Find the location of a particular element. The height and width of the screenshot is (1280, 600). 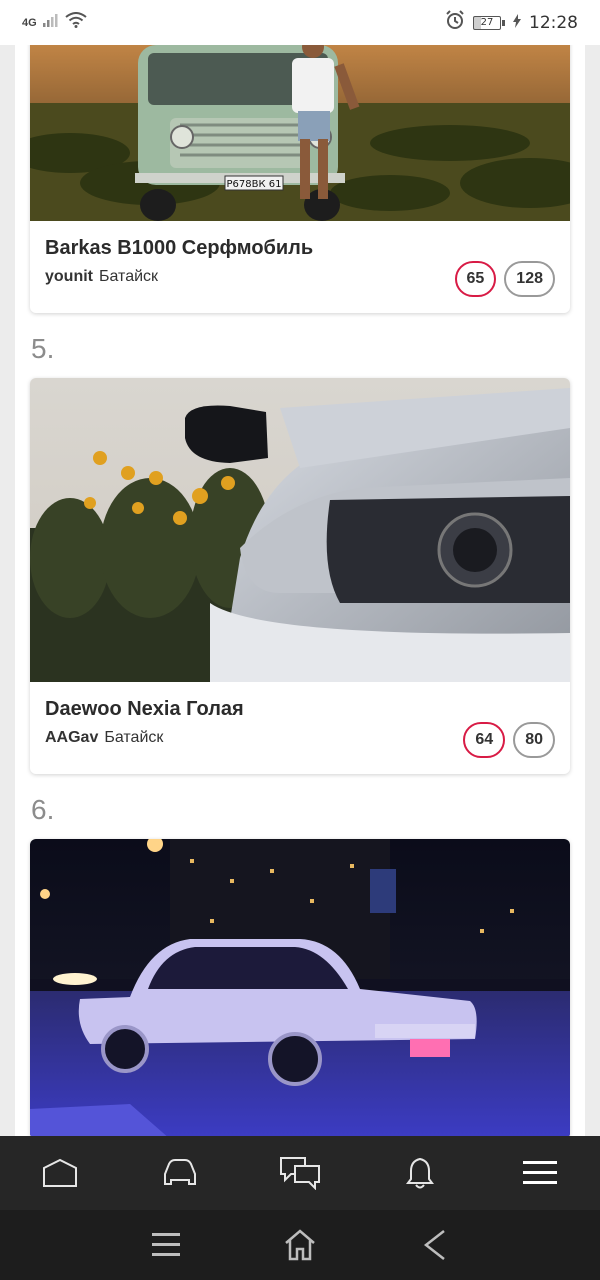

total-score-badge: 80 is located at coordinates (534, 740).